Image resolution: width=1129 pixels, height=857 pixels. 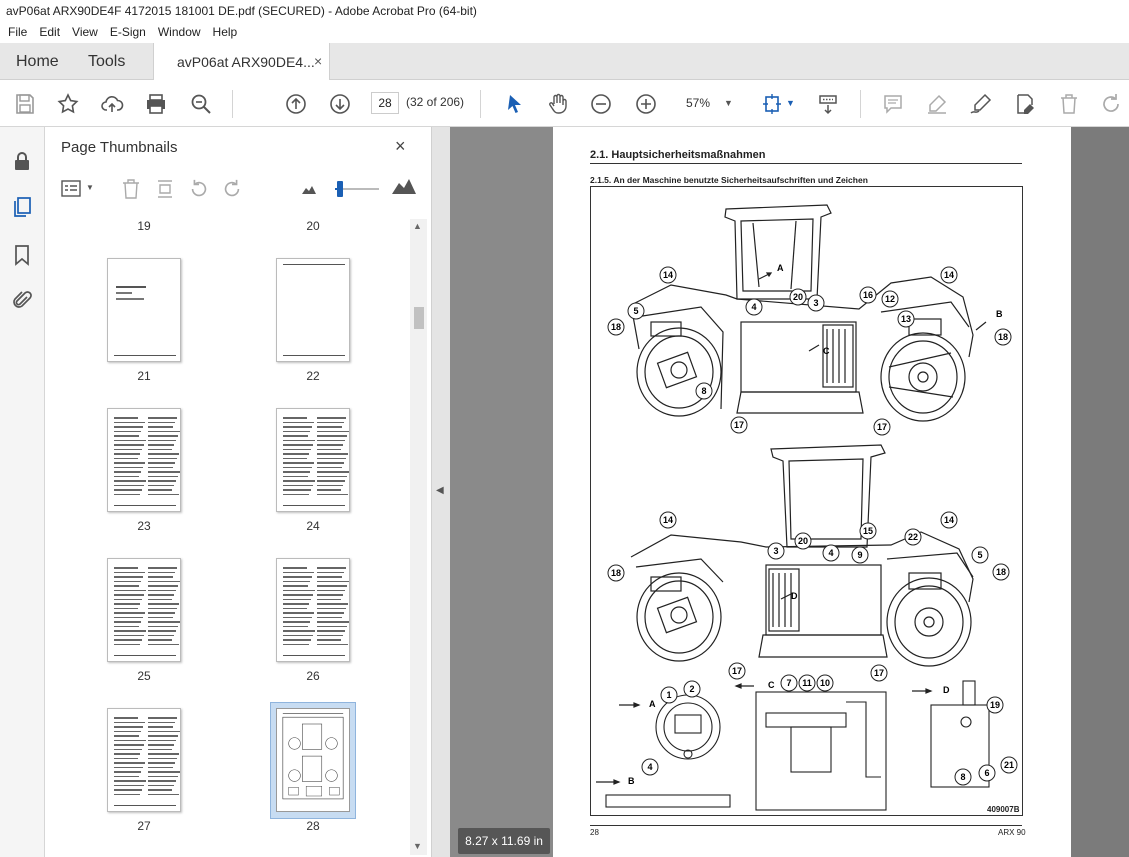 What do you see at coordinates (106, 62) in the screenshot?
I see `tab-tools: Tools` at bounding box center [106, 62].